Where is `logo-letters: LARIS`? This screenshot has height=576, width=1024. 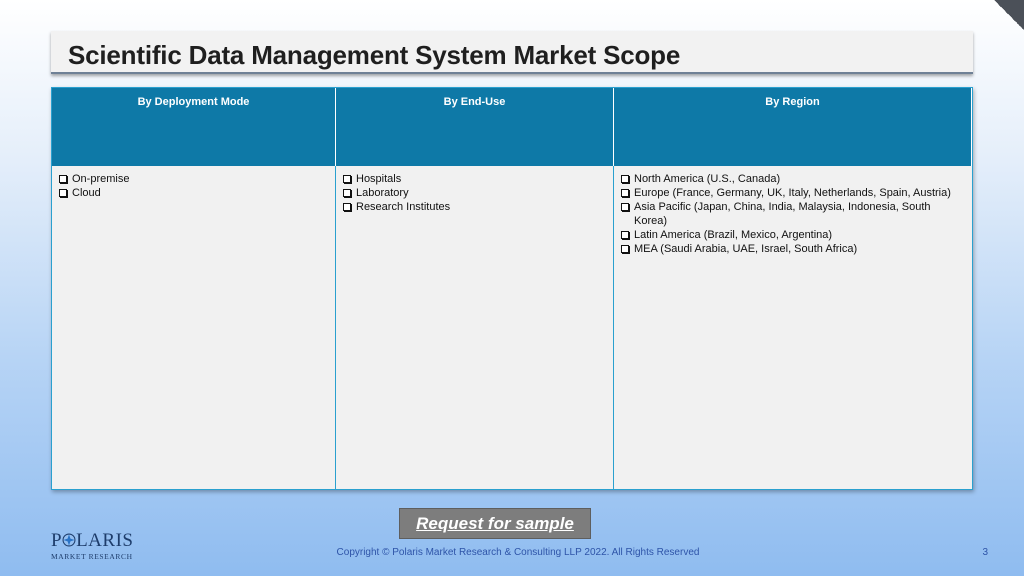 logo-letters: LARIS is located at coordinates (105, 540).